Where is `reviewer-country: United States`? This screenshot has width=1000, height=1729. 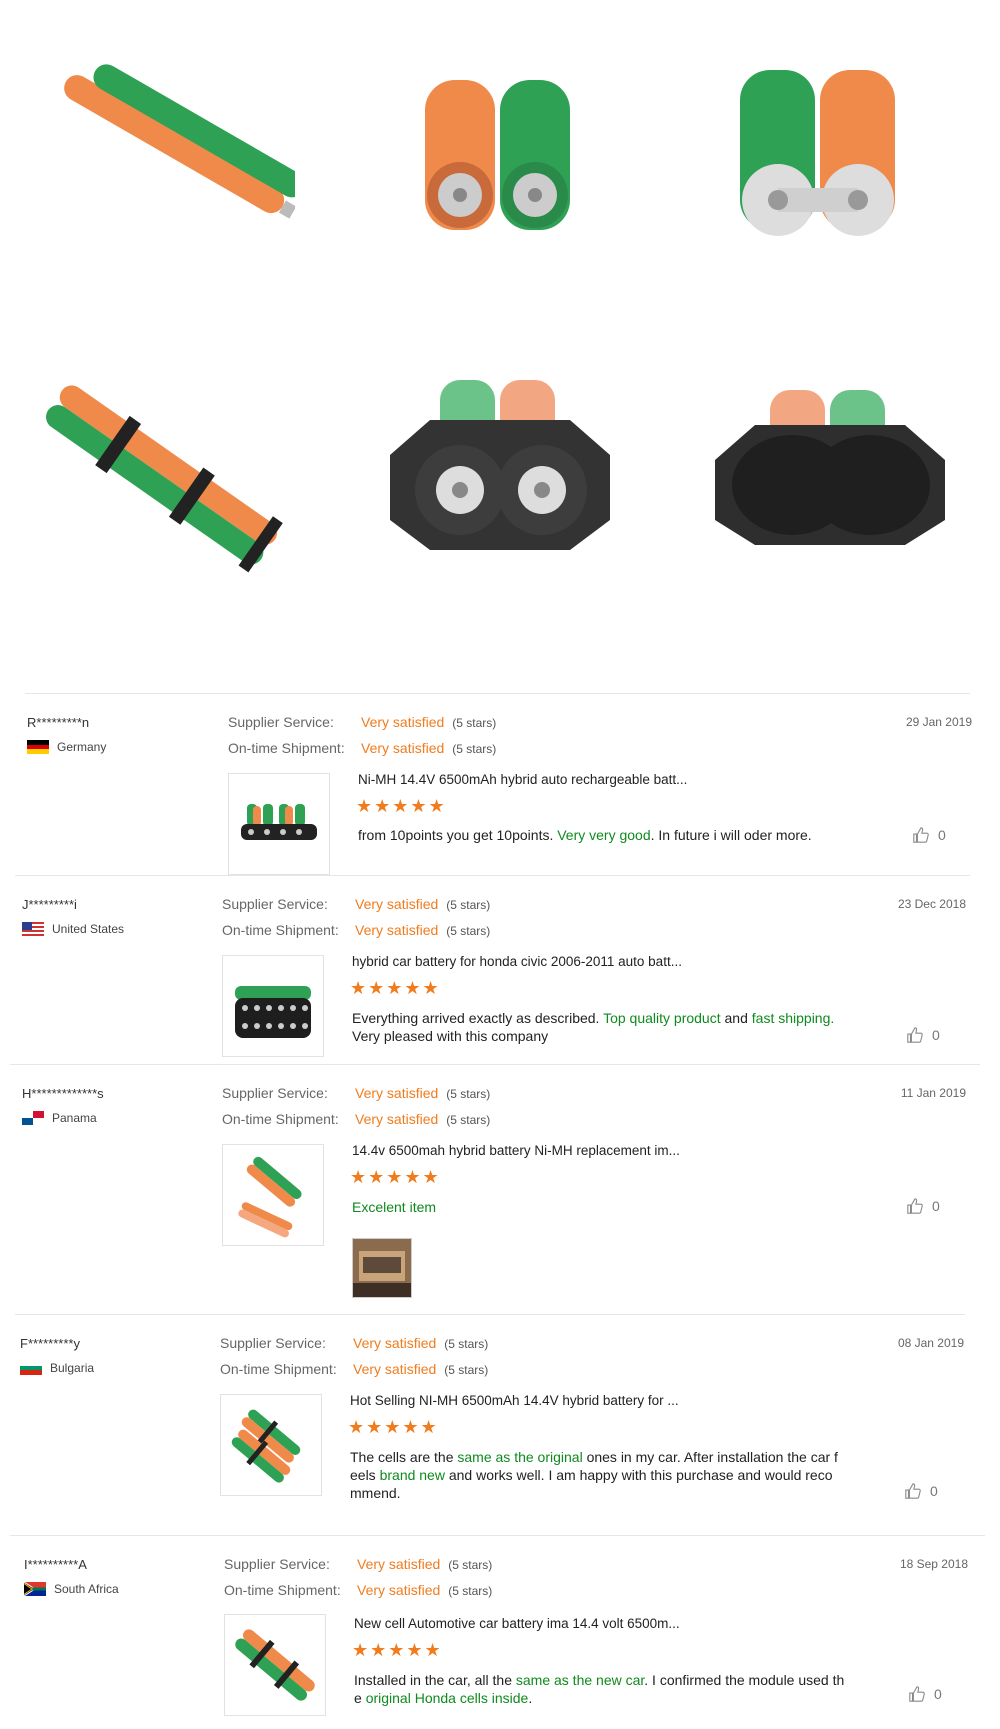 reviewer-country: United States is located at coordinates (73, 929).